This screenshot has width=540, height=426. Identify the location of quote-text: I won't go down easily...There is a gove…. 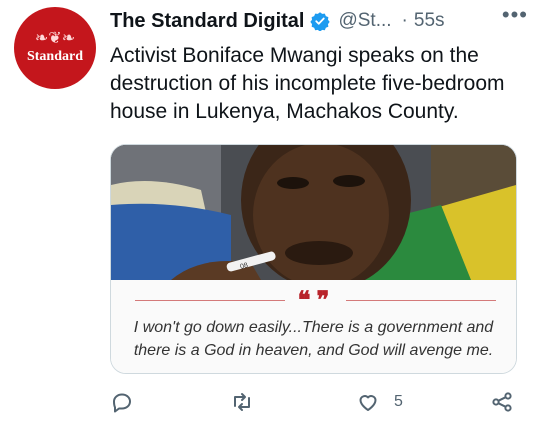
(313, 339).